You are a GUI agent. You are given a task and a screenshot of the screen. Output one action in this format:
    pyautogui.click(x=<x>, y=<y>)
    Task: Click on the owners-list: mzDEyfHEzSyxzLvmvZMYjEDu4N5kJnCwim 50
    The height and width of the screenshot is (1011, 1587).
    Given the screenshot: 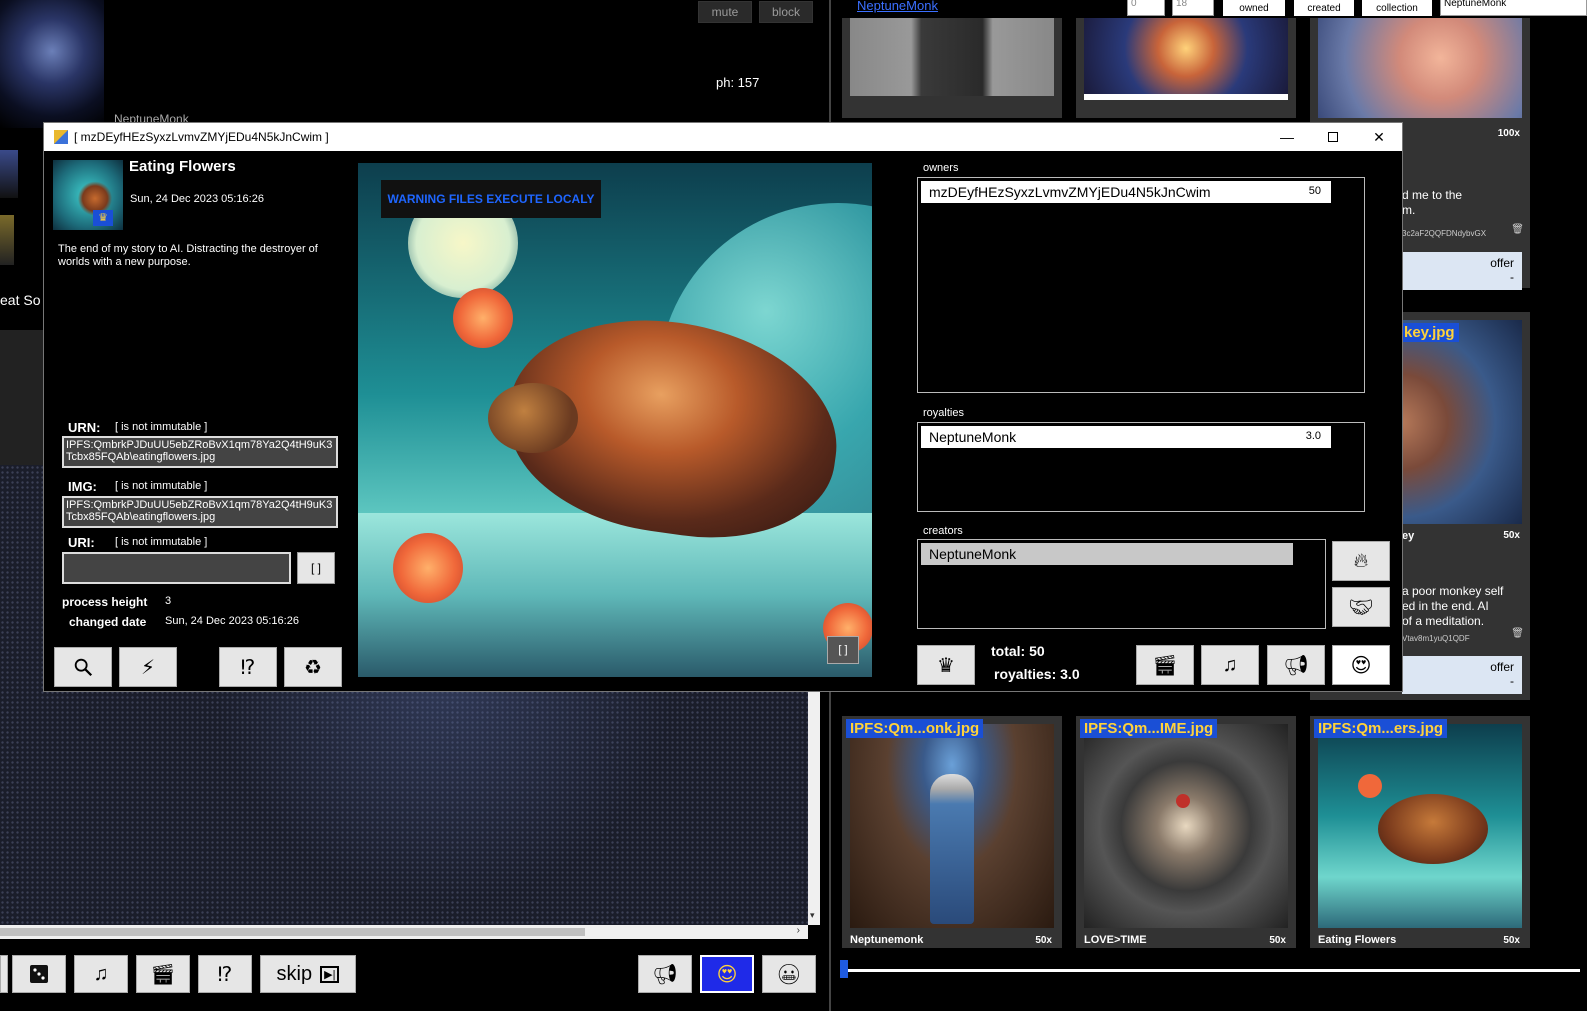 What is the action you would take?
    pyautogui.click(x=1141, y=285)
    